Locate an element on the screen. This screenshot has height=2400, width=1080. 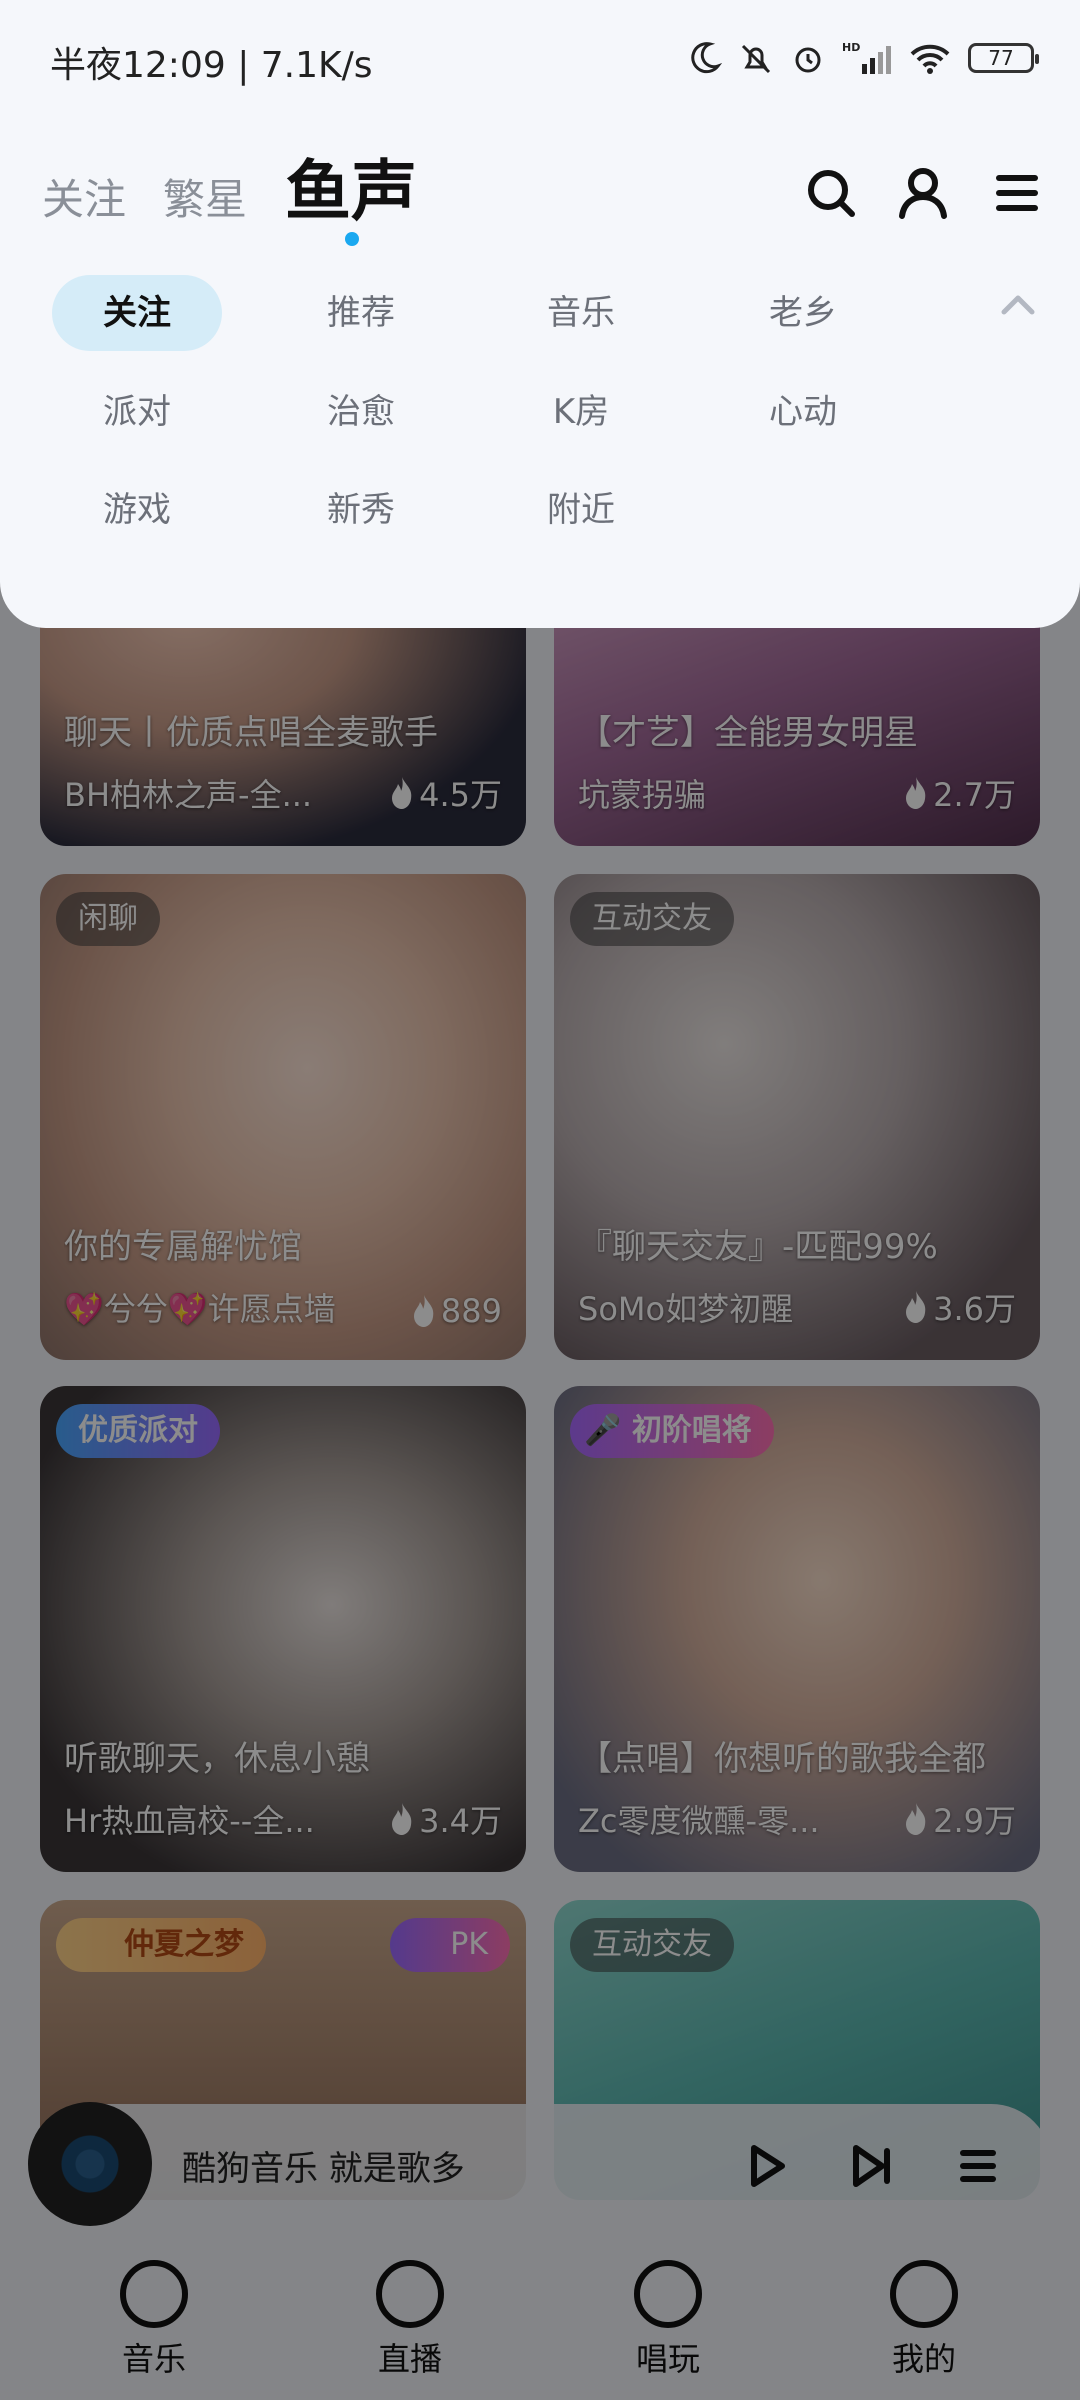
battery-icon: 77 is located at coordinates (1003, 58).